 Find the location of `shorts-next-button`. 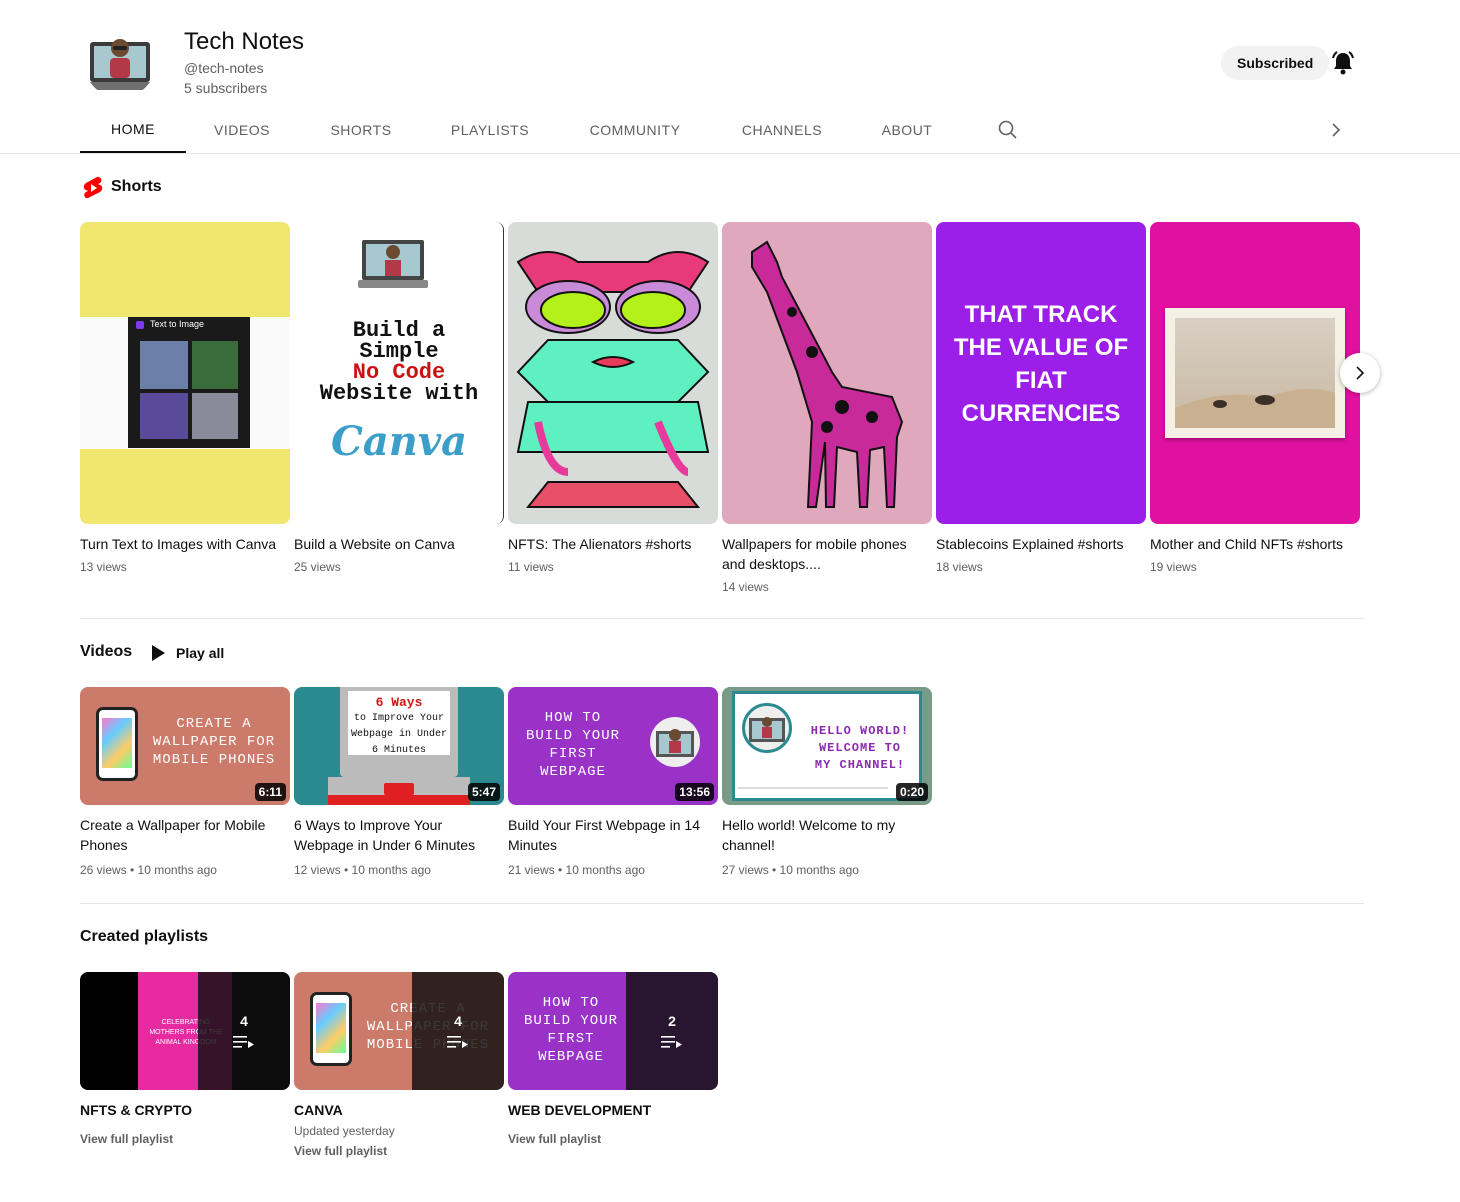

shorts-next-button is located at coordinates (1360, 373).